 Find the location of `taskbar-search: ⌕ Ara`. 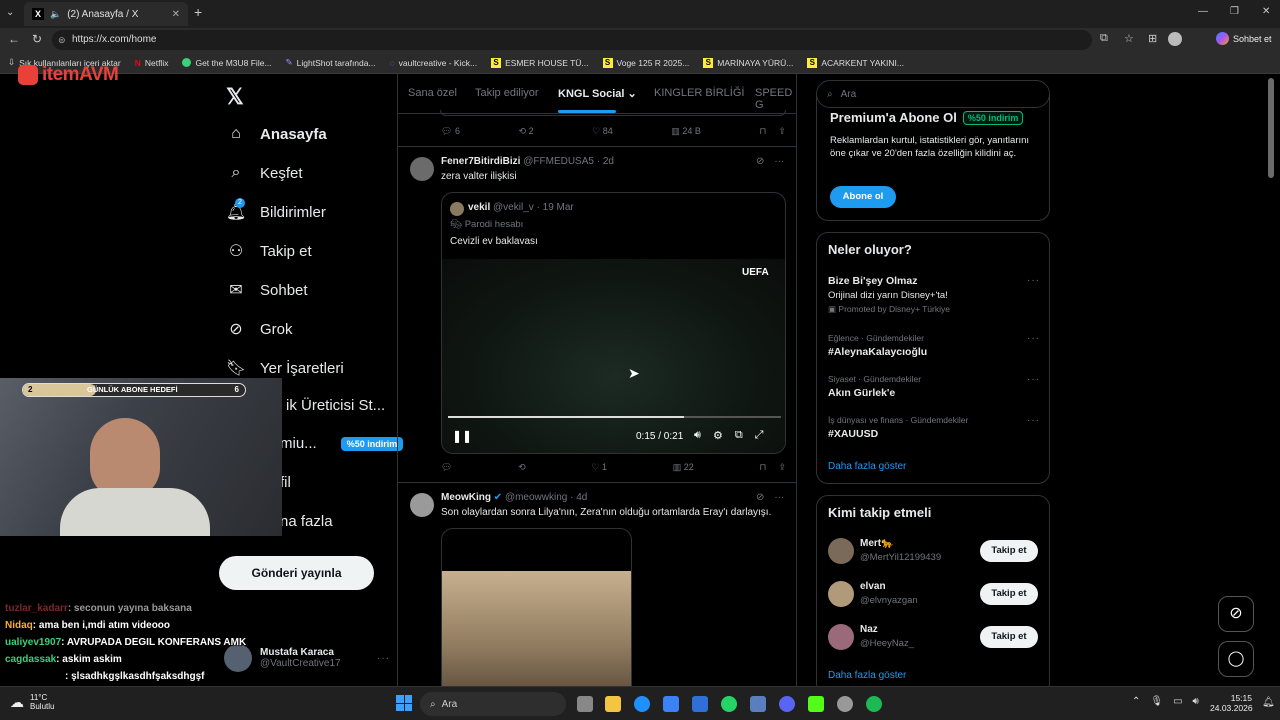

taskbar-search: ⌕ Ara is located at coordinates (493, 704).